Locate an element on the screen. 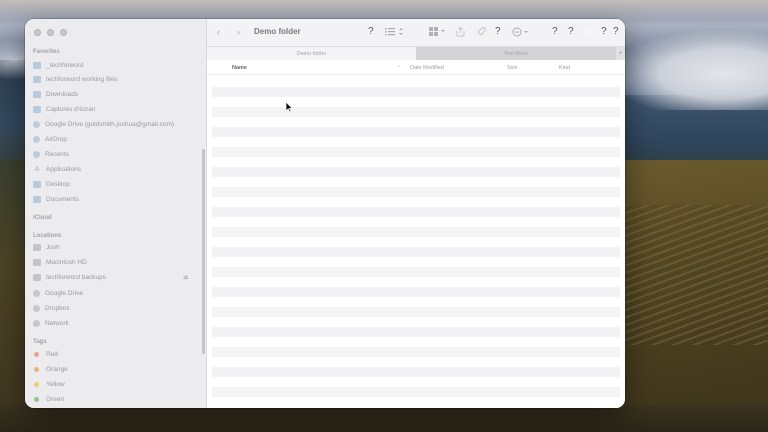 This screenshot has height=432, width=768. minimize-window-button is located at coordinates (50, 32).